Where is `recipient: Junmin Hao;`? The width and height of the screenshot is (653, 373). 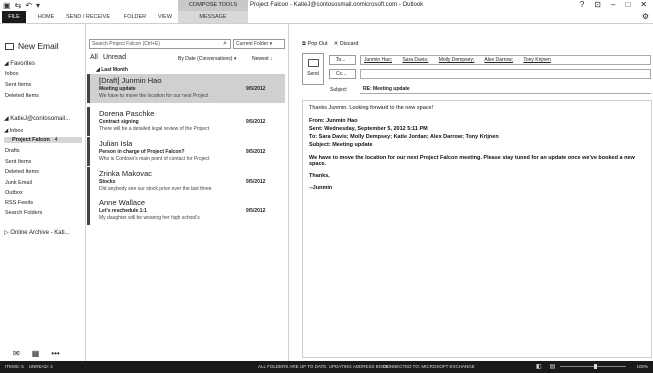
recipient: Junmin Hao; is located at coordinates (378, 60).